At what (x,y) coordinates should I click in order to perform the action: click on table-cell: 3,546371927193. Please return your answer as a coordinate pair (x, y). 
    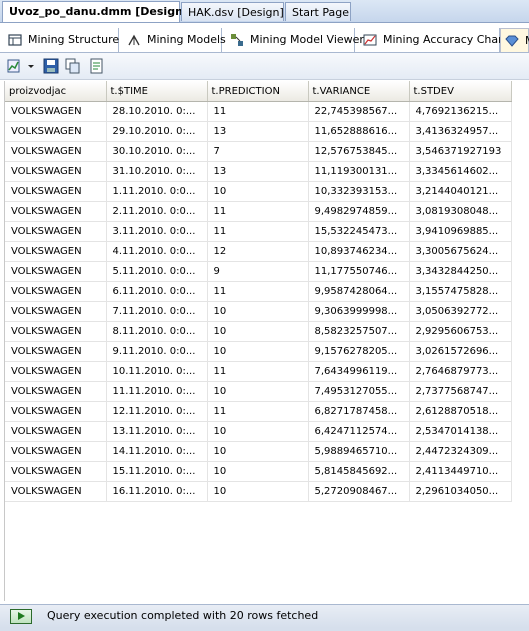
    Looking at the image, I should click on (460, 151).